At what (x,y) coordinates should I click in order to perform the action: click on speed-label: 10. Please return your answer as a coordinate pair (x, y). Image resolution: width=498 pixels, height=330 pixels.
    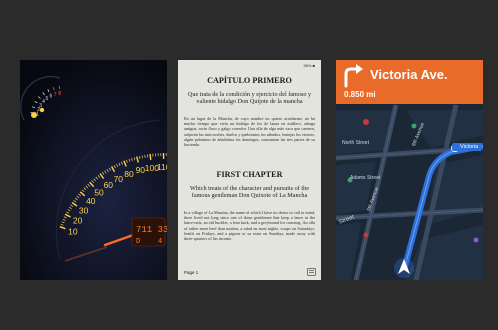
    Looking at the image, I should click on (73, 232).